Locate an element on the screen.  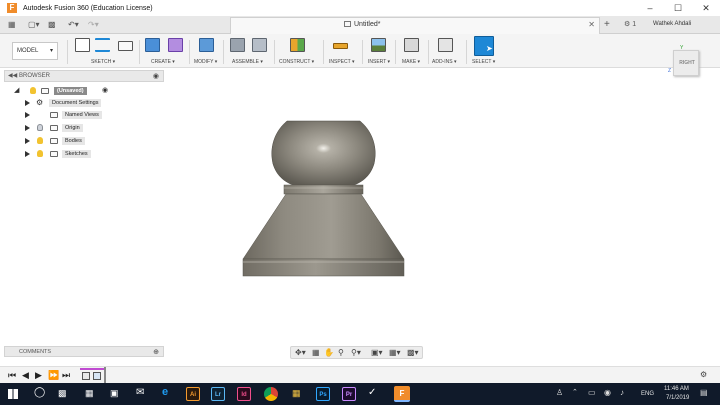
create-menu: CREATE ▾ is located at coordinates (163, 62).